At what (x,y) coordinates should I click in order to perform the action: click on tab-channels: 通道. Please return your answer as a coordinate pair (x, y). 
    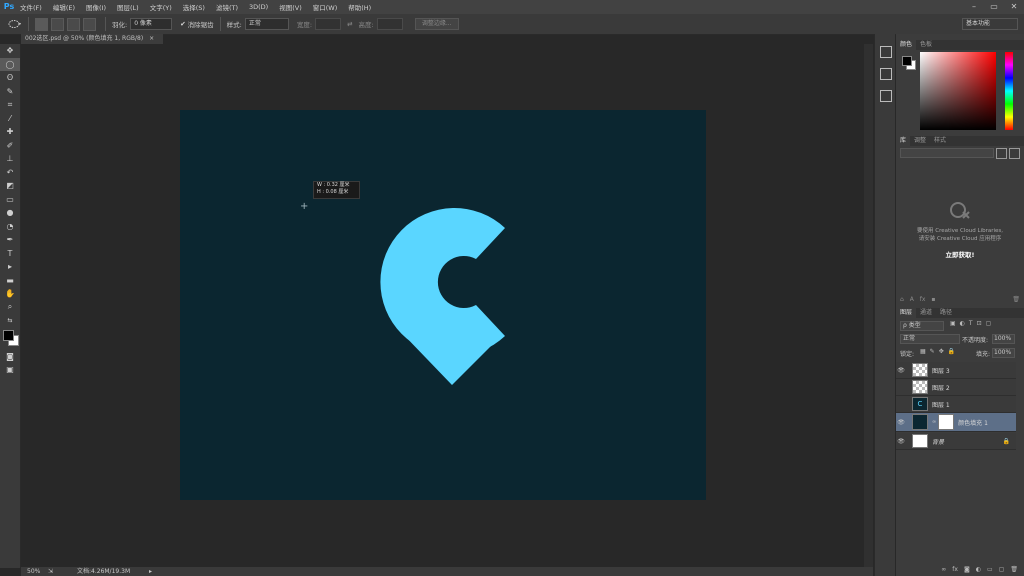
    Looking at the image, I should click on (926, 313).